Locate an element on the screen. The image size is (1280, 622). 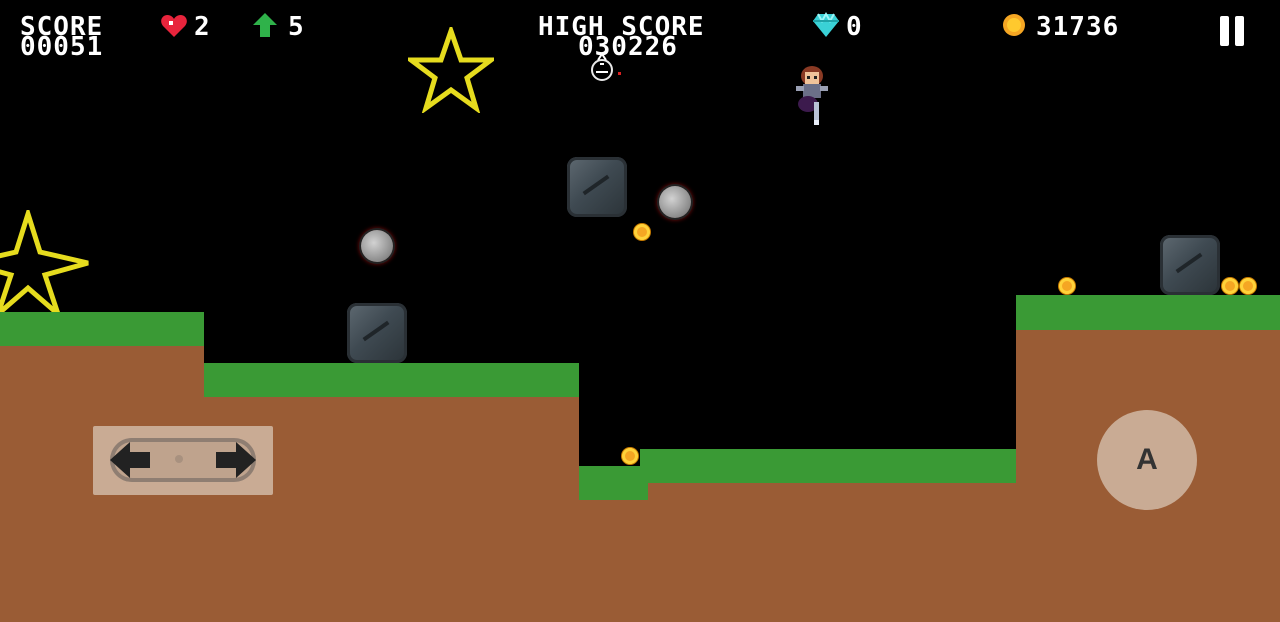
gem-count: 0 is located at coordinates (854, 27).